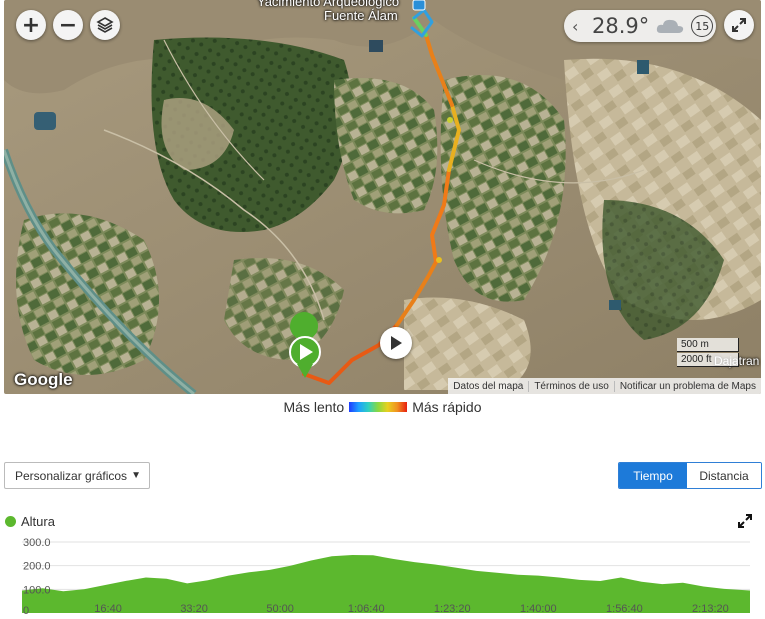 This screenshot has width=765, height=619. I want to click on plus-icon: +, so click(31, 25).